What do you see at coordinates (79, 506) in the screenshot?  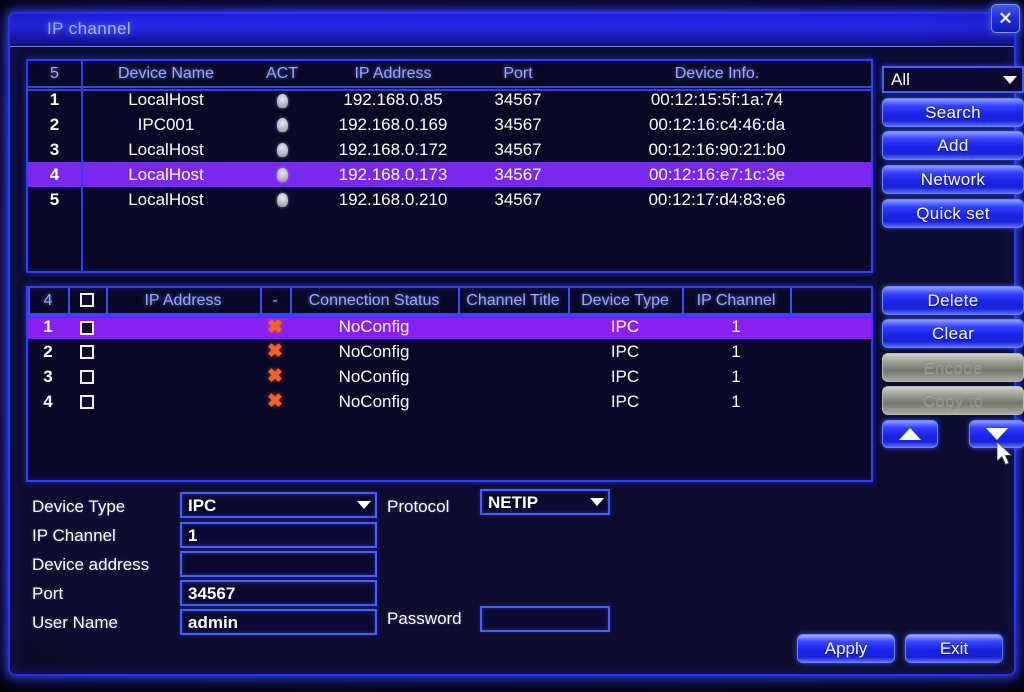 I see `device-type-label: Device Type` at bounding box center [79, 506].